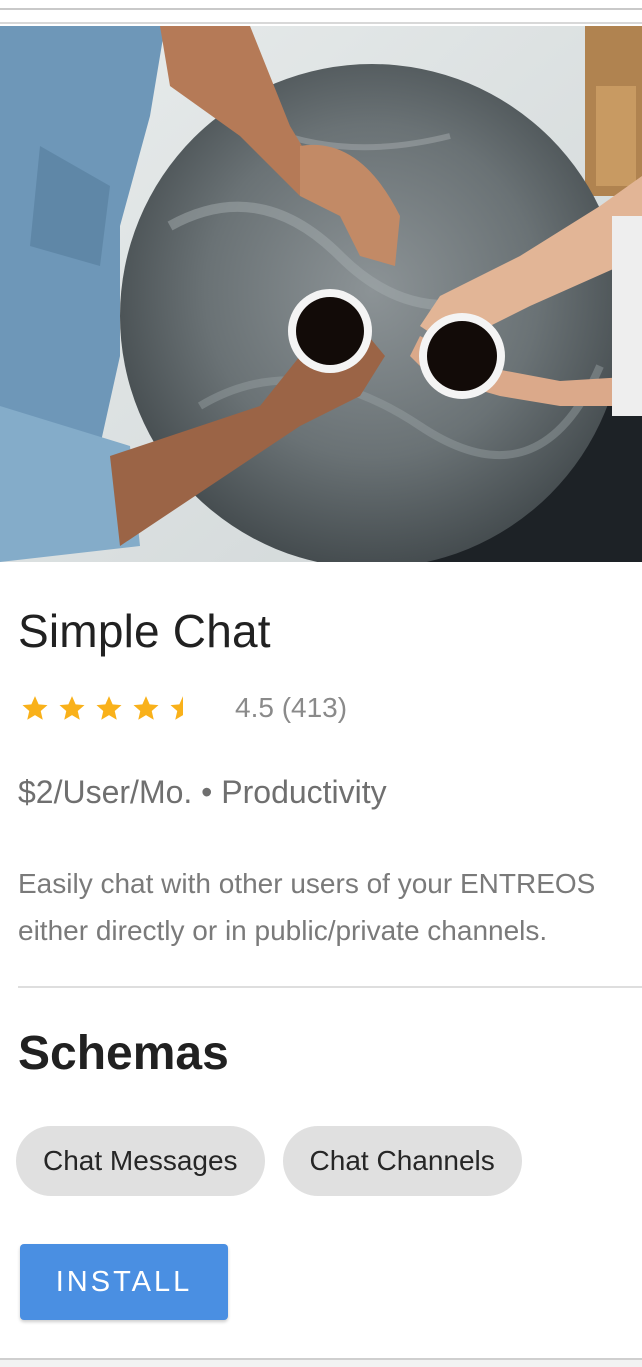  What do you see at coordinates (176, 708) in the screenshot?
I see `half-star-icon` at bounding box center [176, 708].